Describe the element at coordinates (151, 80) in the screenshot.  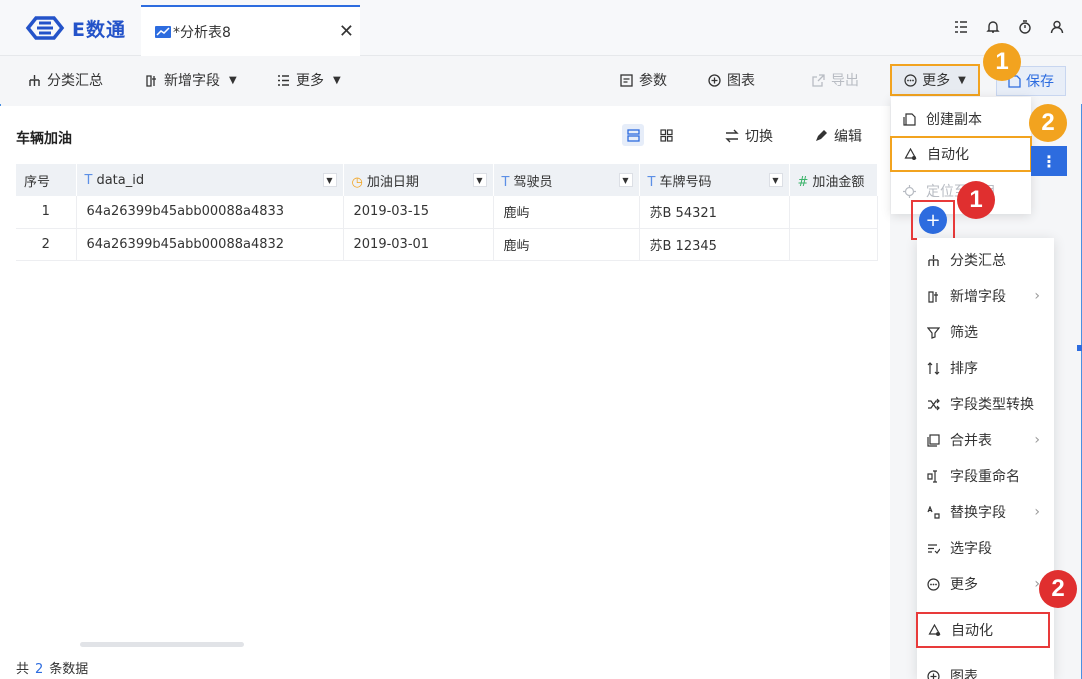
I see `add-column-icon` at that location.